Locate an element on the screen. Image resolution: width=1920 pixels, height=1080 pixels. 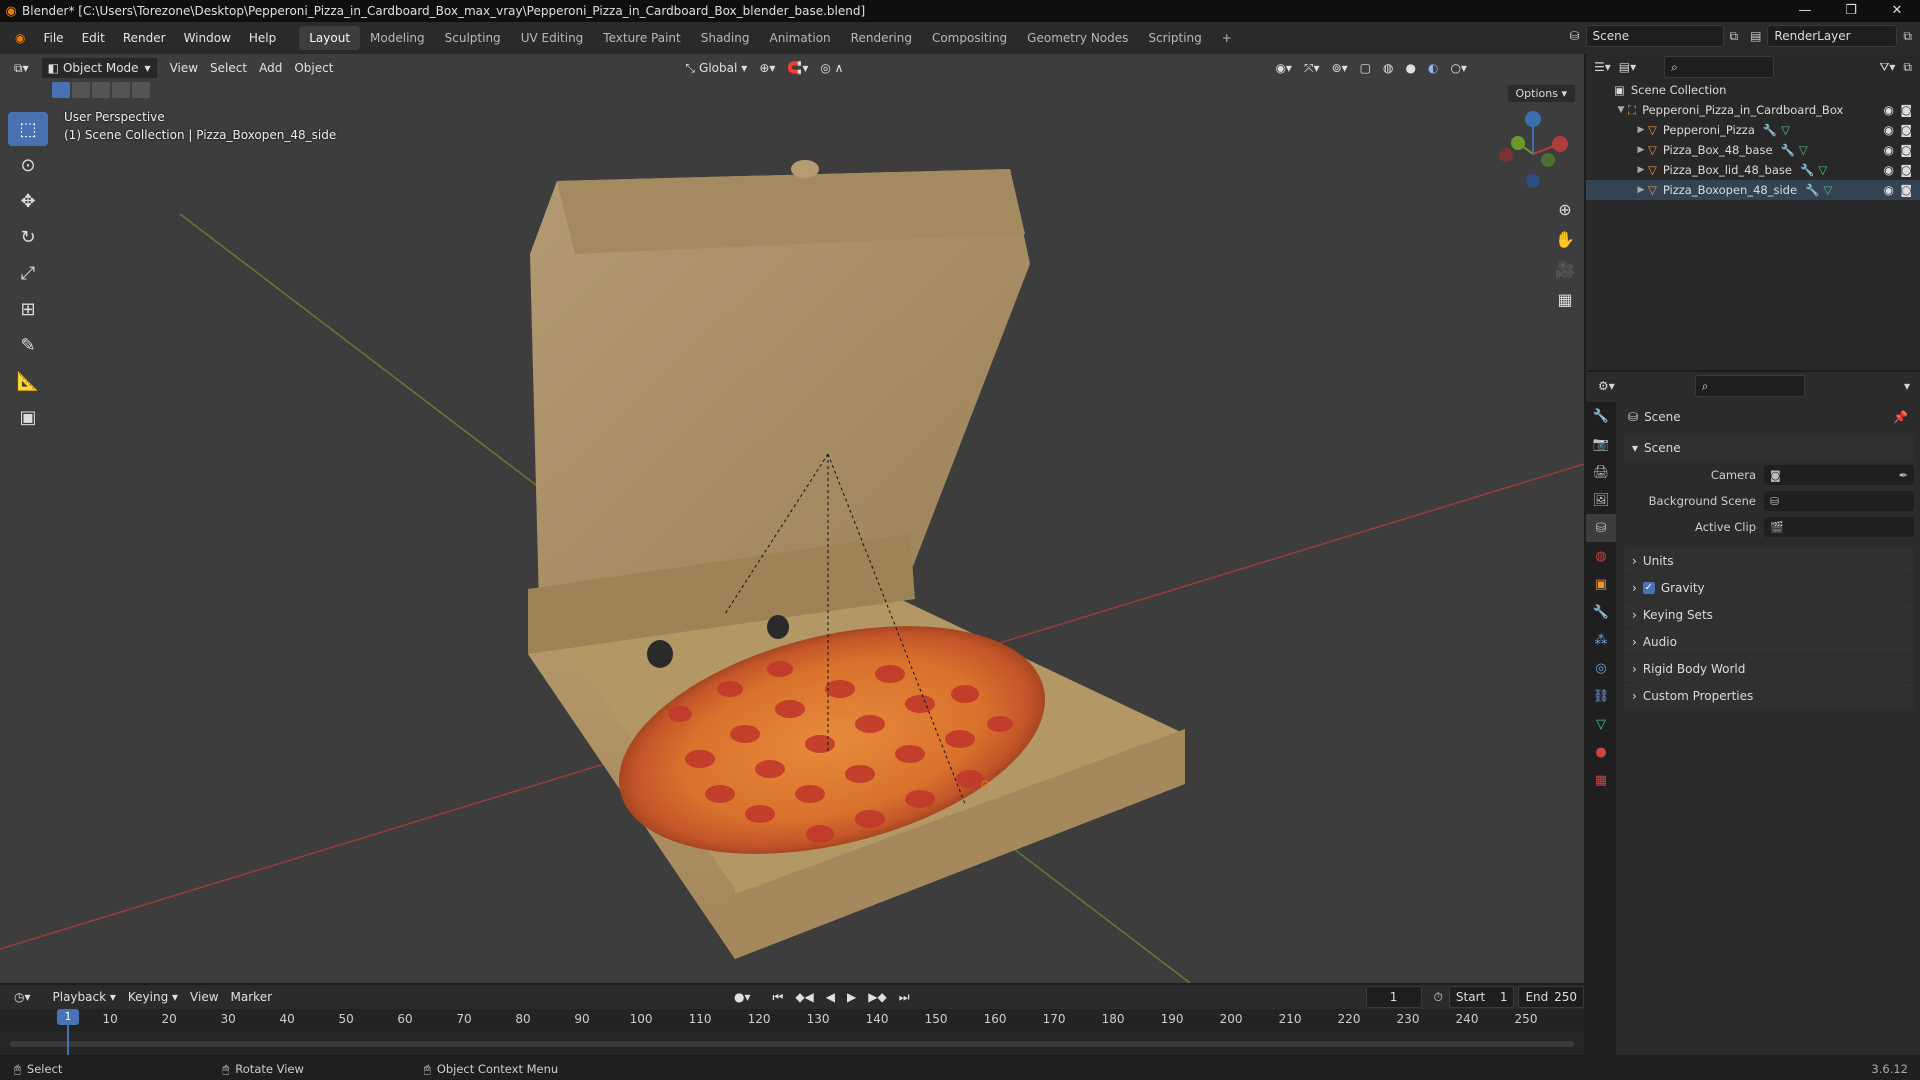
add-workspace-button: + is located at coordinates (1227, 38).